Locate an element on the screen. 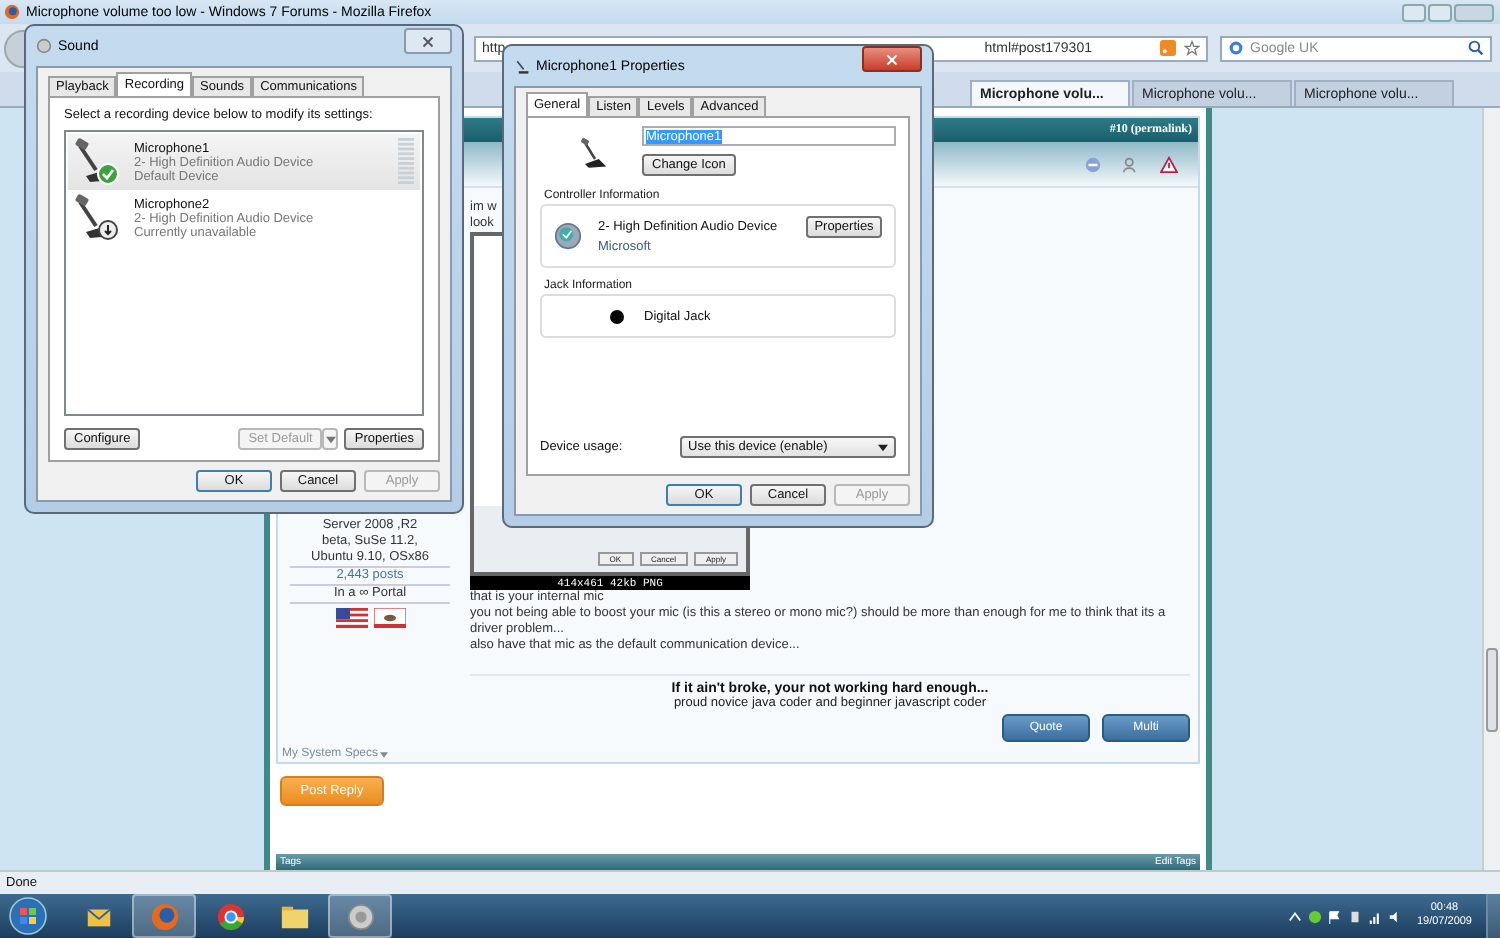  feed-icon is located at coordinates (1168, 48).